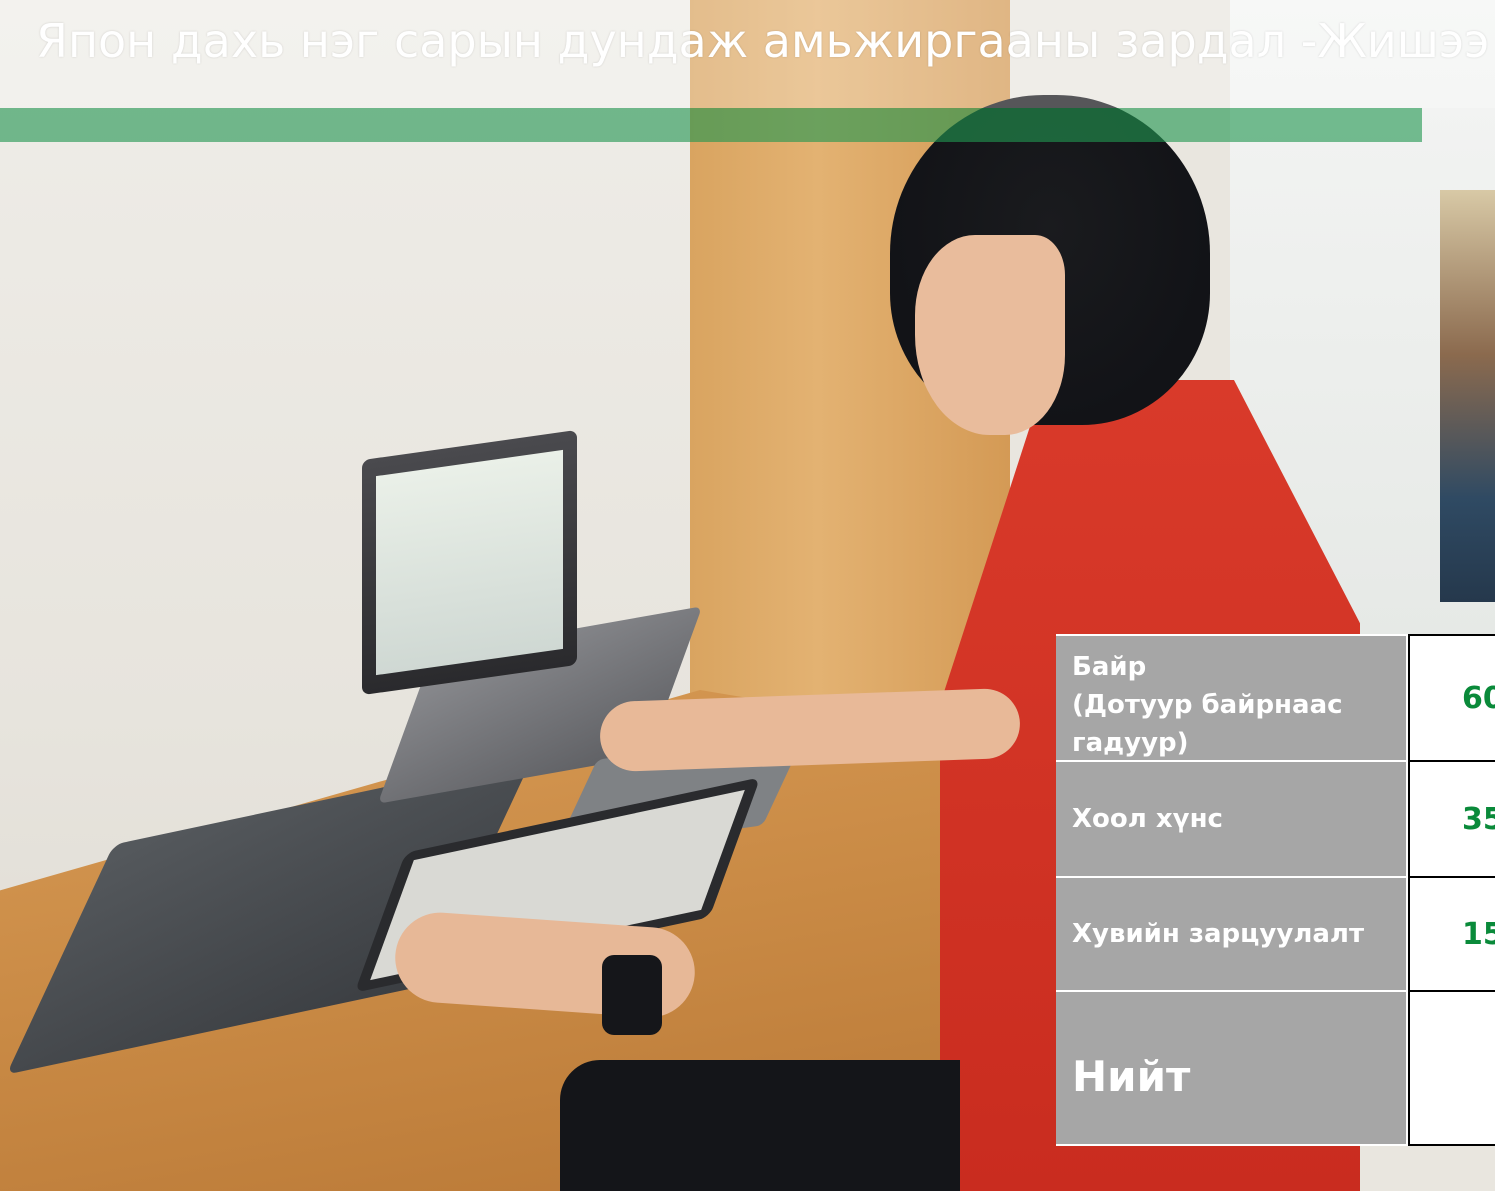 The image size is (1495, 1191). Describe the element at coordinates (469, 562) in the screenshot. I see `laptop-screen` at that location.